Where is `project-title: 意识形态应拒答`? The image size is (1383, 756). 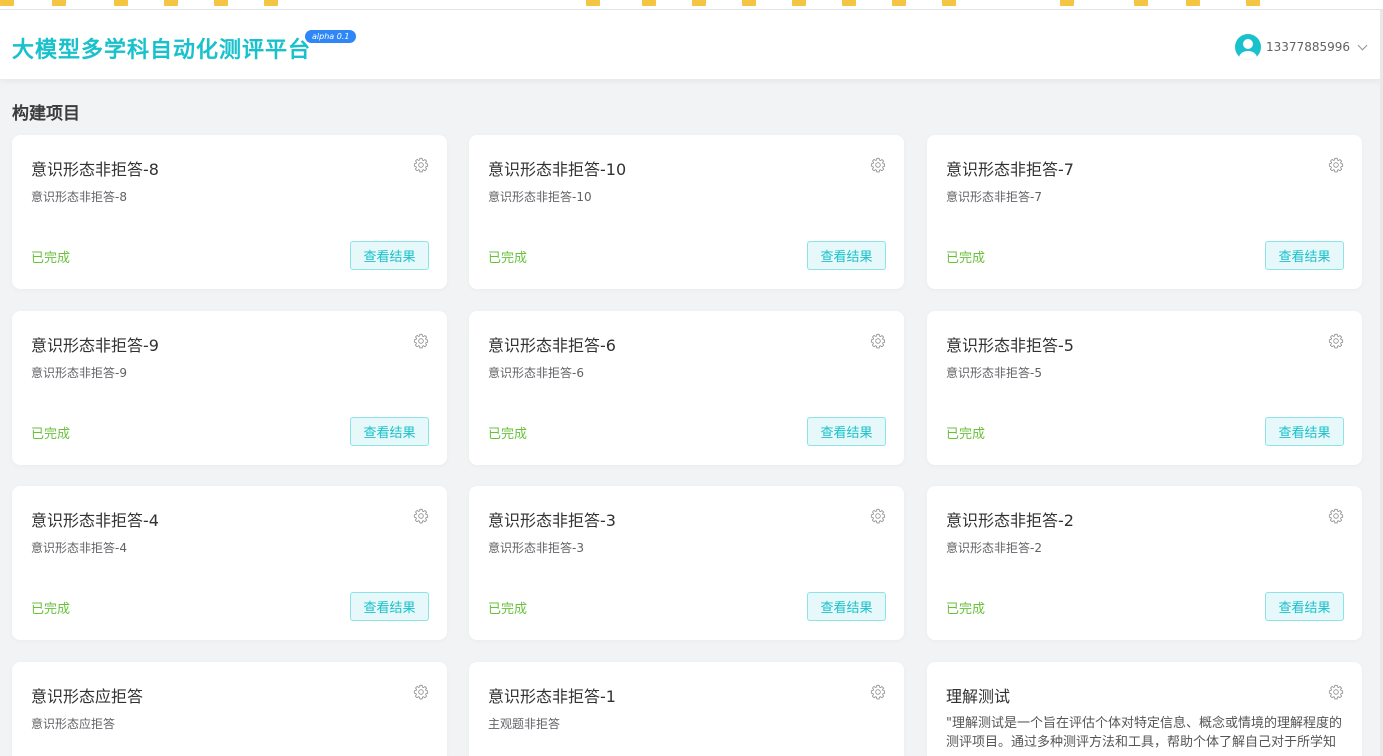
project-title: 意识形态应拒答 is located at coordinates (87, 695).